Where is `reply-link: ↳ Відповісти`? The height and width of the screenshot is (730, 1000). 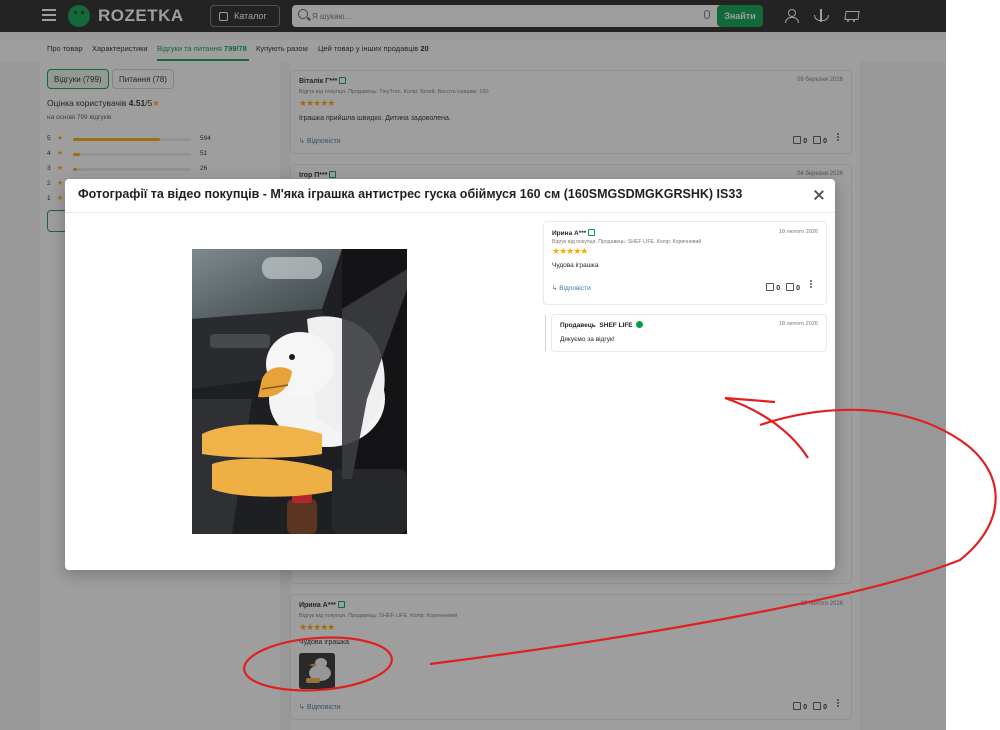
reply-link: ↳ Відповісти is located at coordinates (571, 288).